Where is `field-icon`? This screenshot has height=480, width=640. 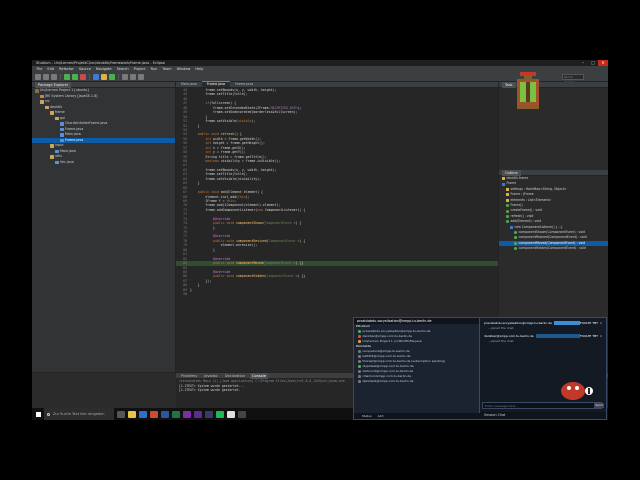 field-icon is located at coordinates (507, 189).